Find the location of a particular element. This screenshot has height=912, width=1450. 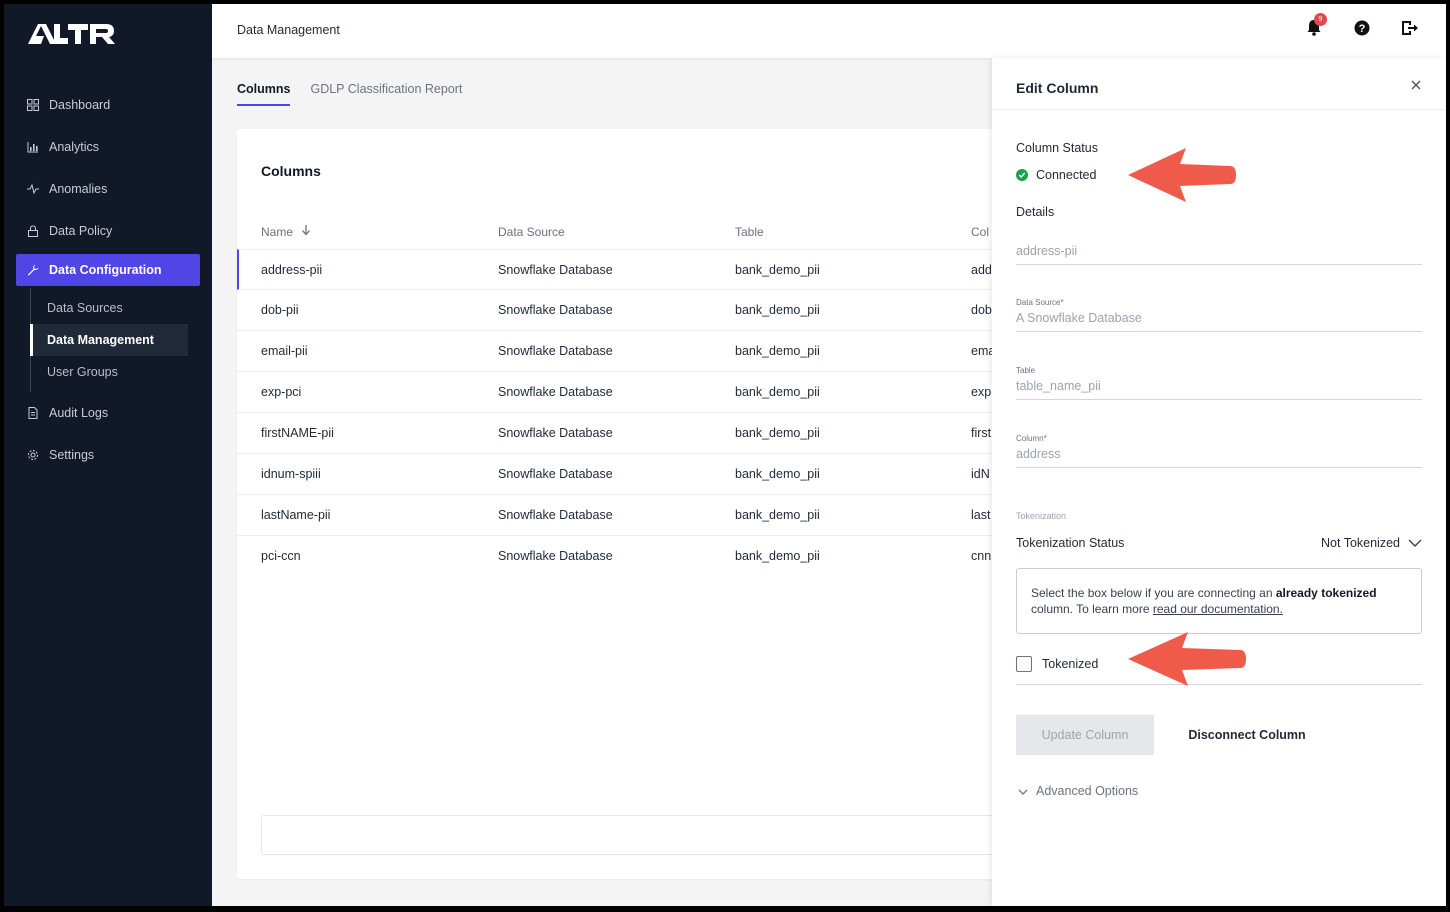

sidebar-item-dashboard: Dashboard is located at coordinates (108, 105).